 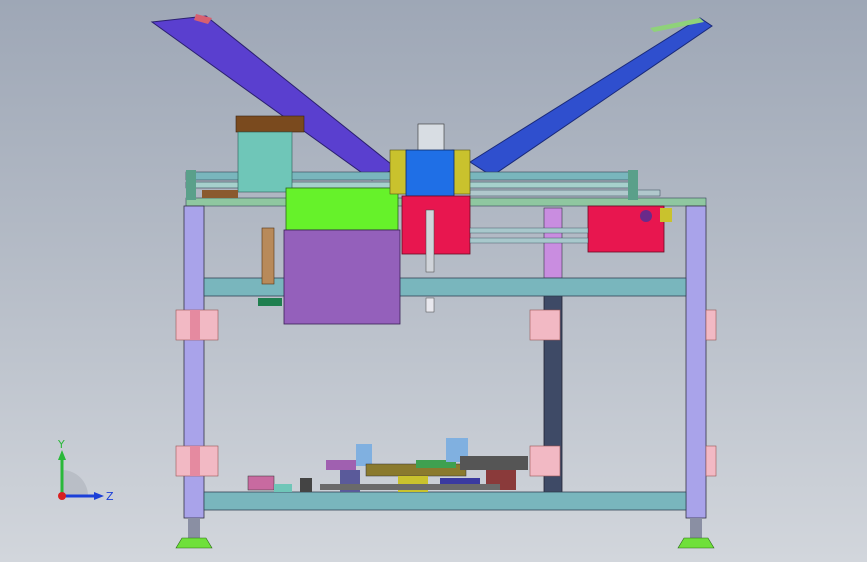 What do you see at coordinates (430, 241) in the screenshot?
I see `gripper-rod` at bounding box center [430, 241].